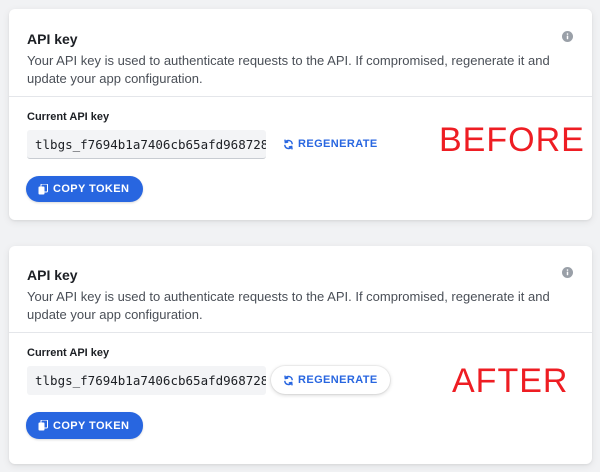 The width and height of the screenshot is (600, 472). What do you see at coordinates (512, 140) in the screenshot?
I see `before-annotation: BEFORE` at bounding box center [512, 140].